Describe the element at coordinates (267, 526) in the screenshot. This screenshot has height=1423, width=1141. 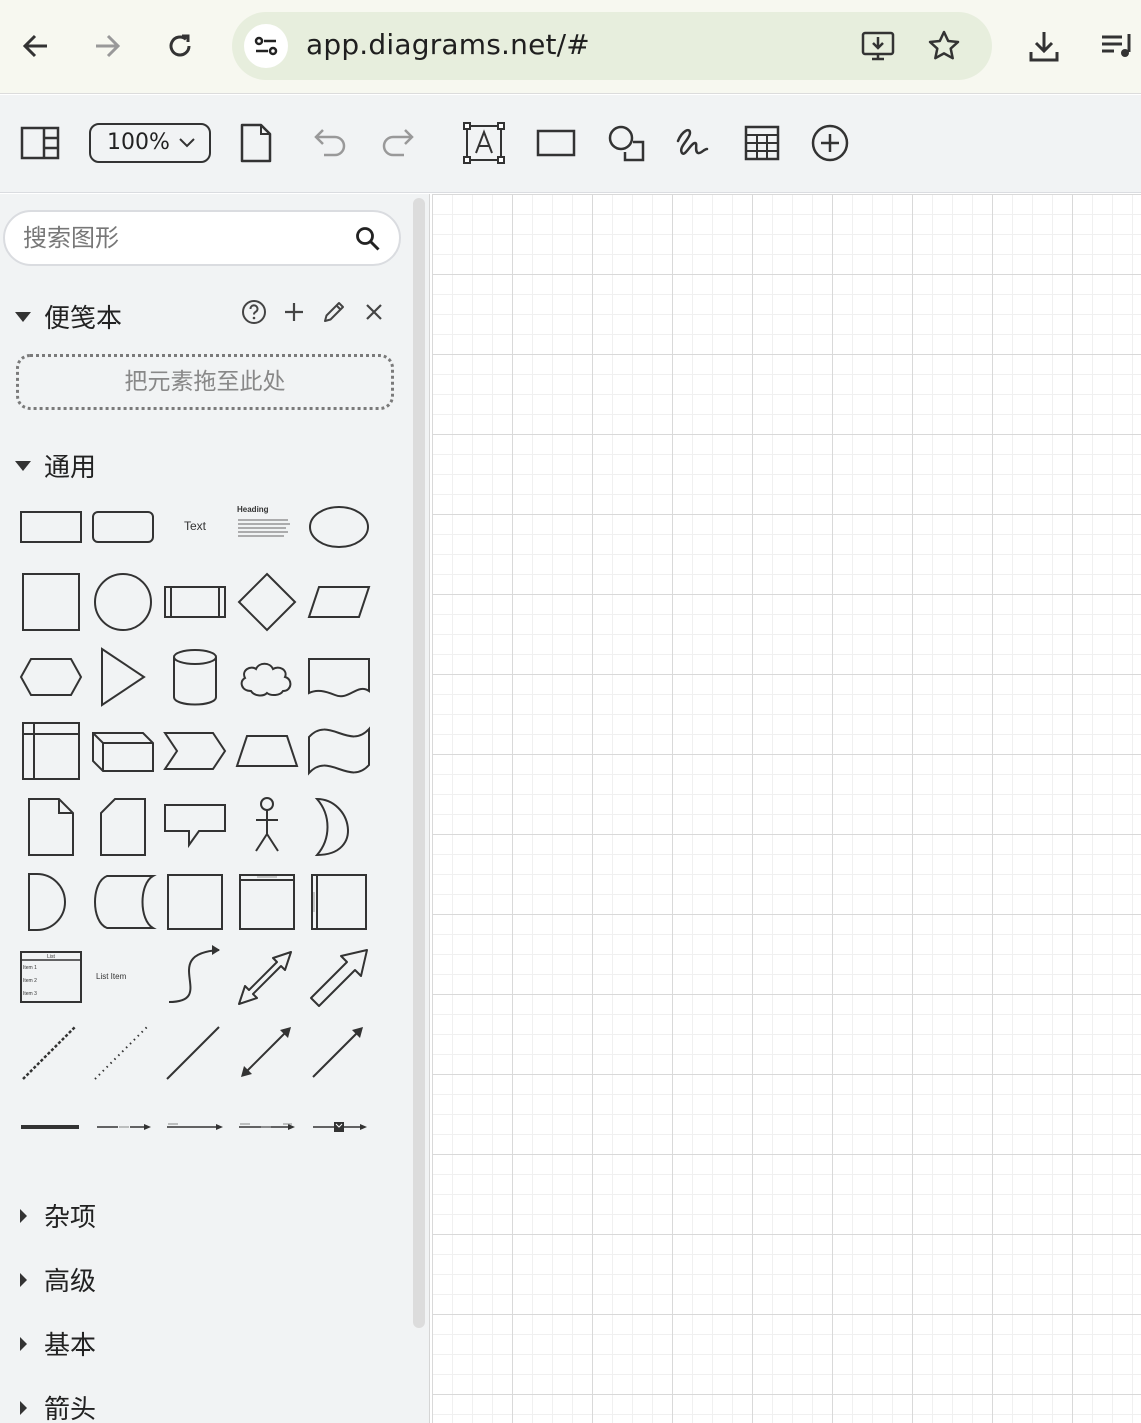
I see `shape-heading-textbox: Heading` at that location.